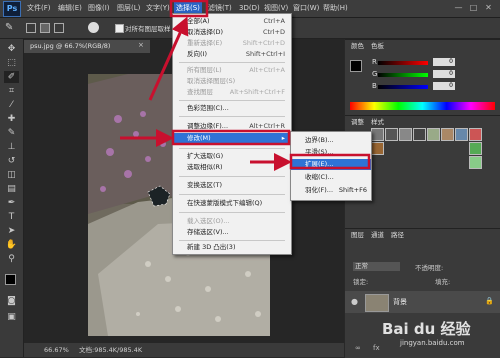  I want to click on arrow-to-select-menu, so click(168, 58).